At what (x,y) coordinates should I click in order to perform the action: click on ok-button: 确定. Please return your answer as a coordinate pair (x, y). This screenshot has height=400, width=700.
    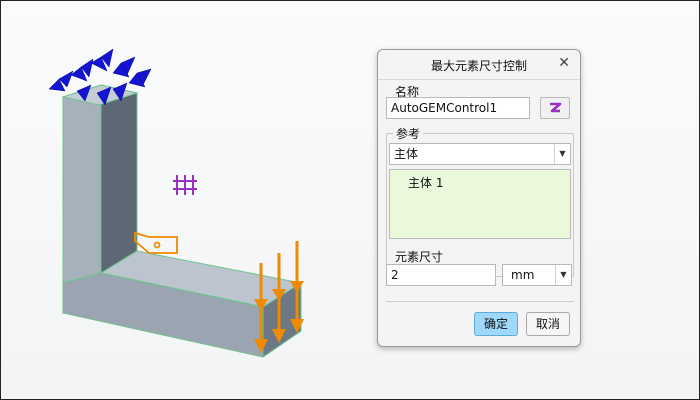
    Looking at the image, I should click on (496, 324).